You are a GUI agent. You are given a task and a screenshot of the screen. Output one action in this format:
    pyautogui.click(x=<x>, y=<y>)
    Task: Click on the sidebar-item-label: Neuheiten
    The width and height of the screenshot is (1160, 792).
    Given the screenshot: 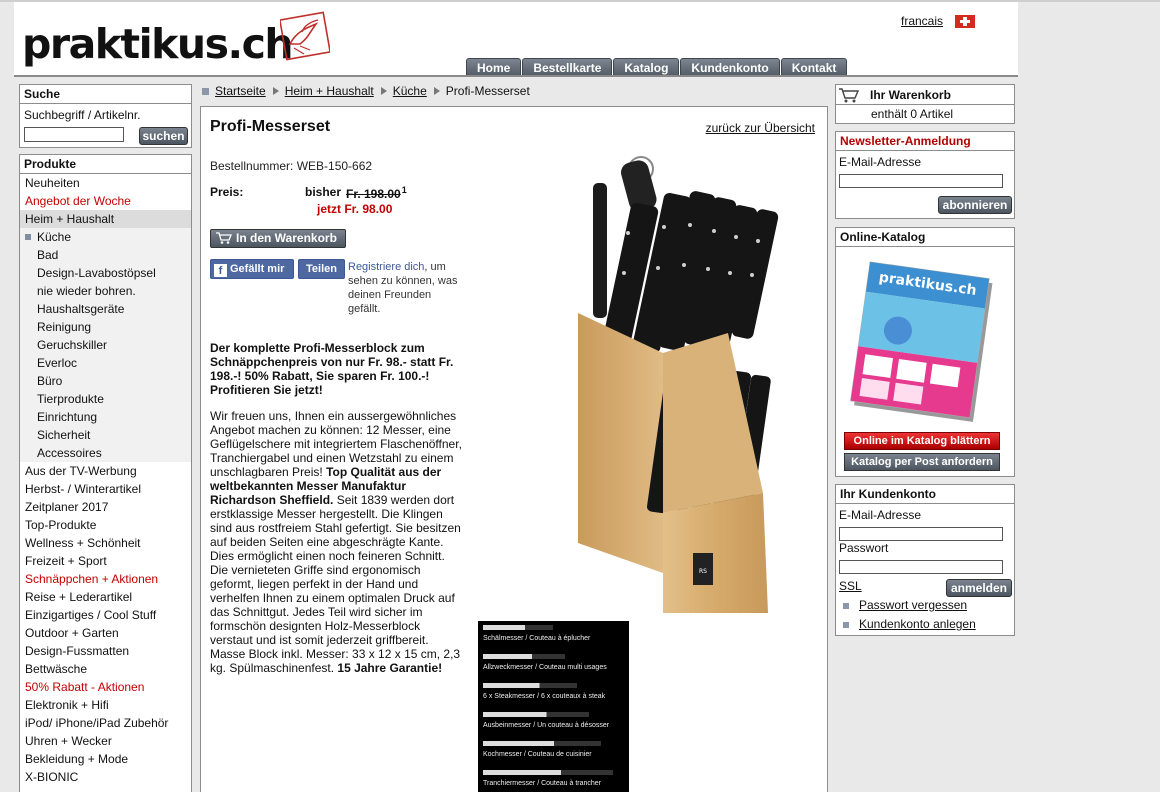 What is the action you would take?
    pyautogui.click(x=52, y=183)
    